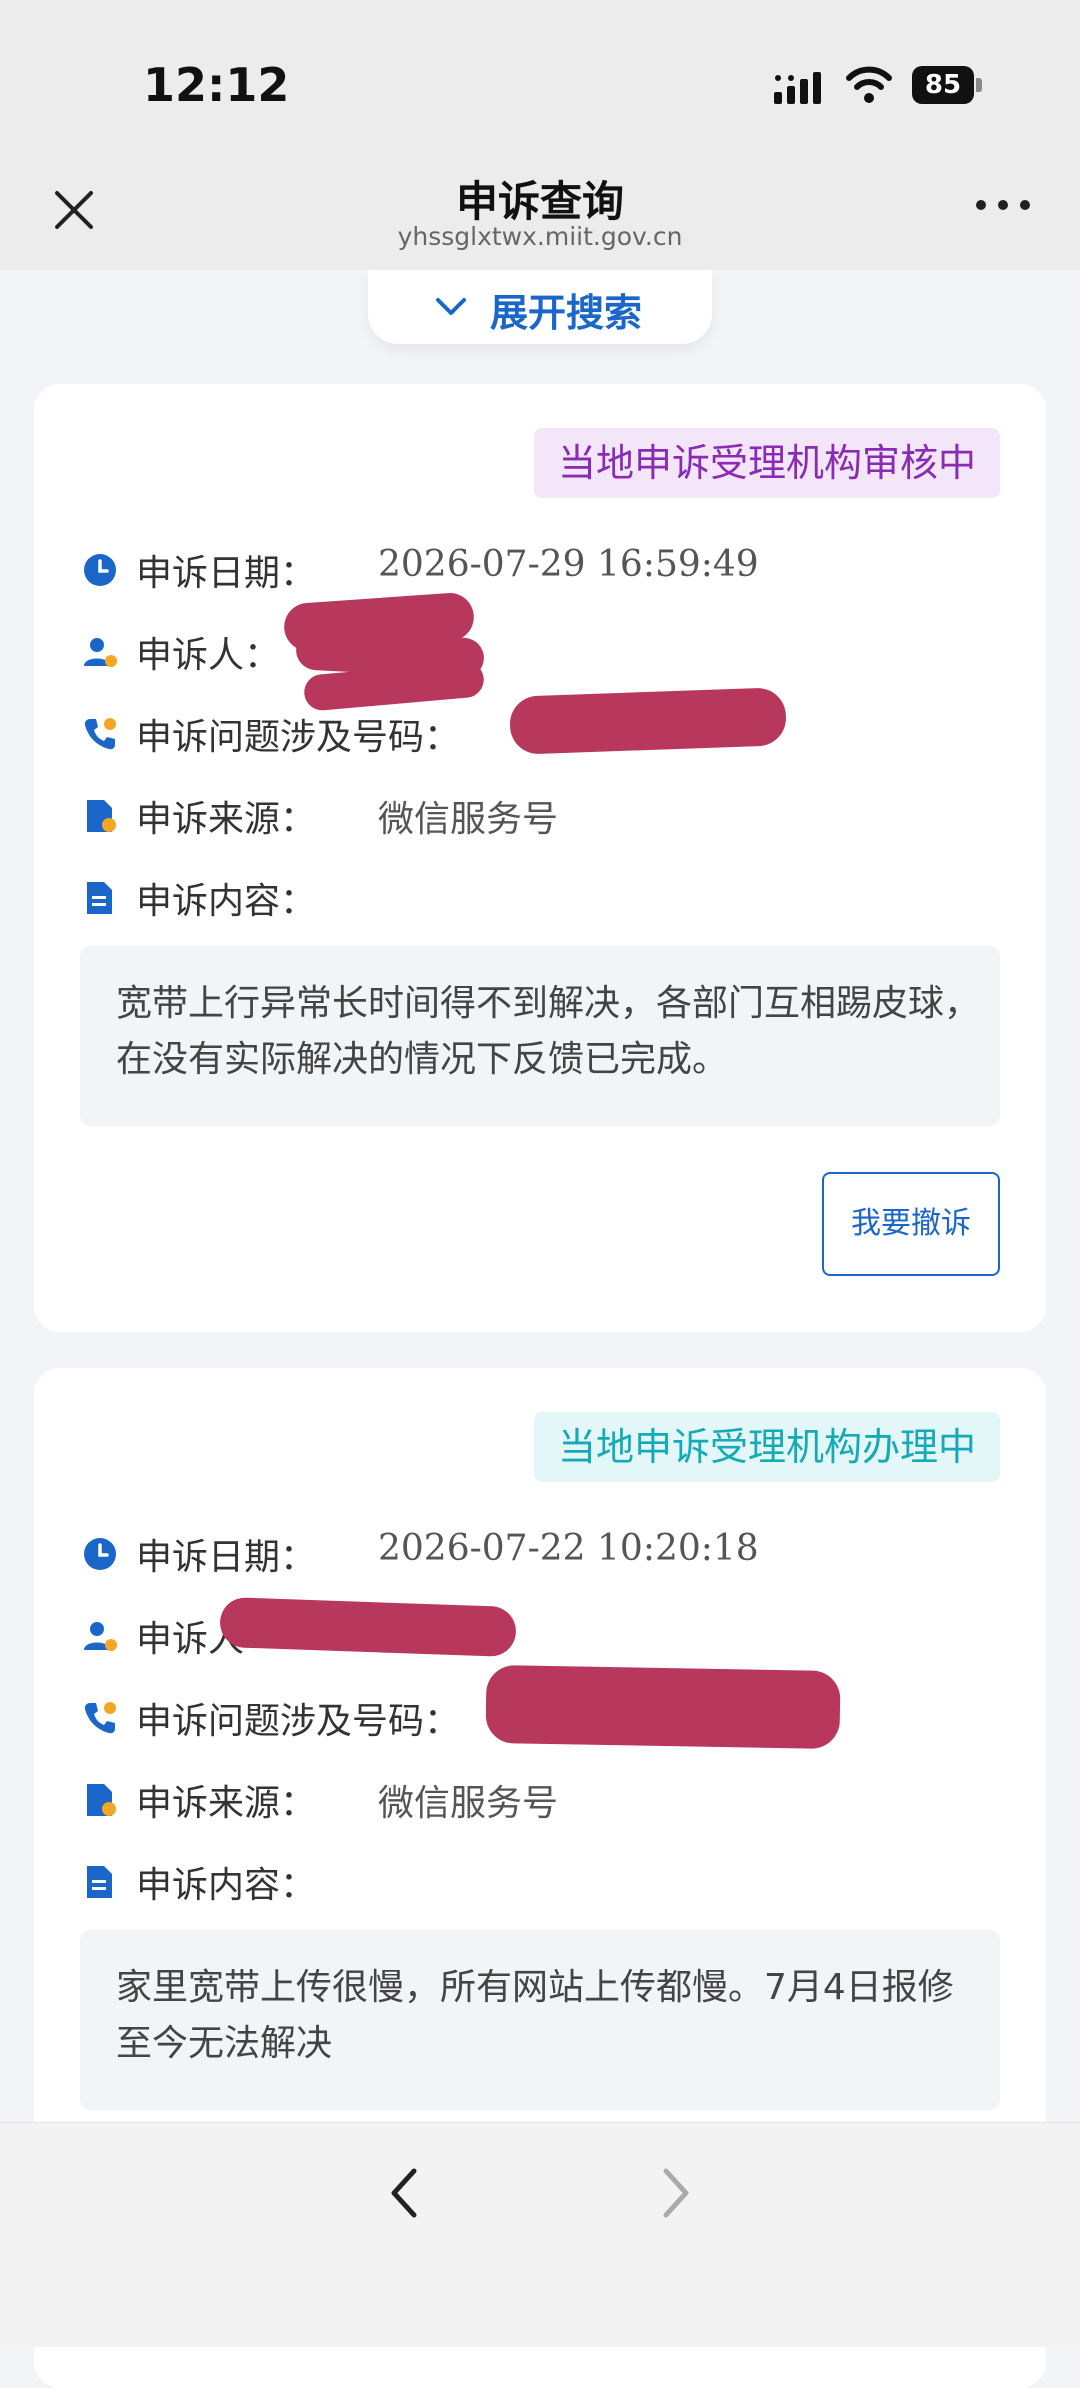 Image resolution: width=1080 pixels, height=2388 pixels. What do you see at coordinates (568, 564) in the screenshot?
I see `date-value: 2026-07-29 16:59:49` at bounding box center [568, 564].